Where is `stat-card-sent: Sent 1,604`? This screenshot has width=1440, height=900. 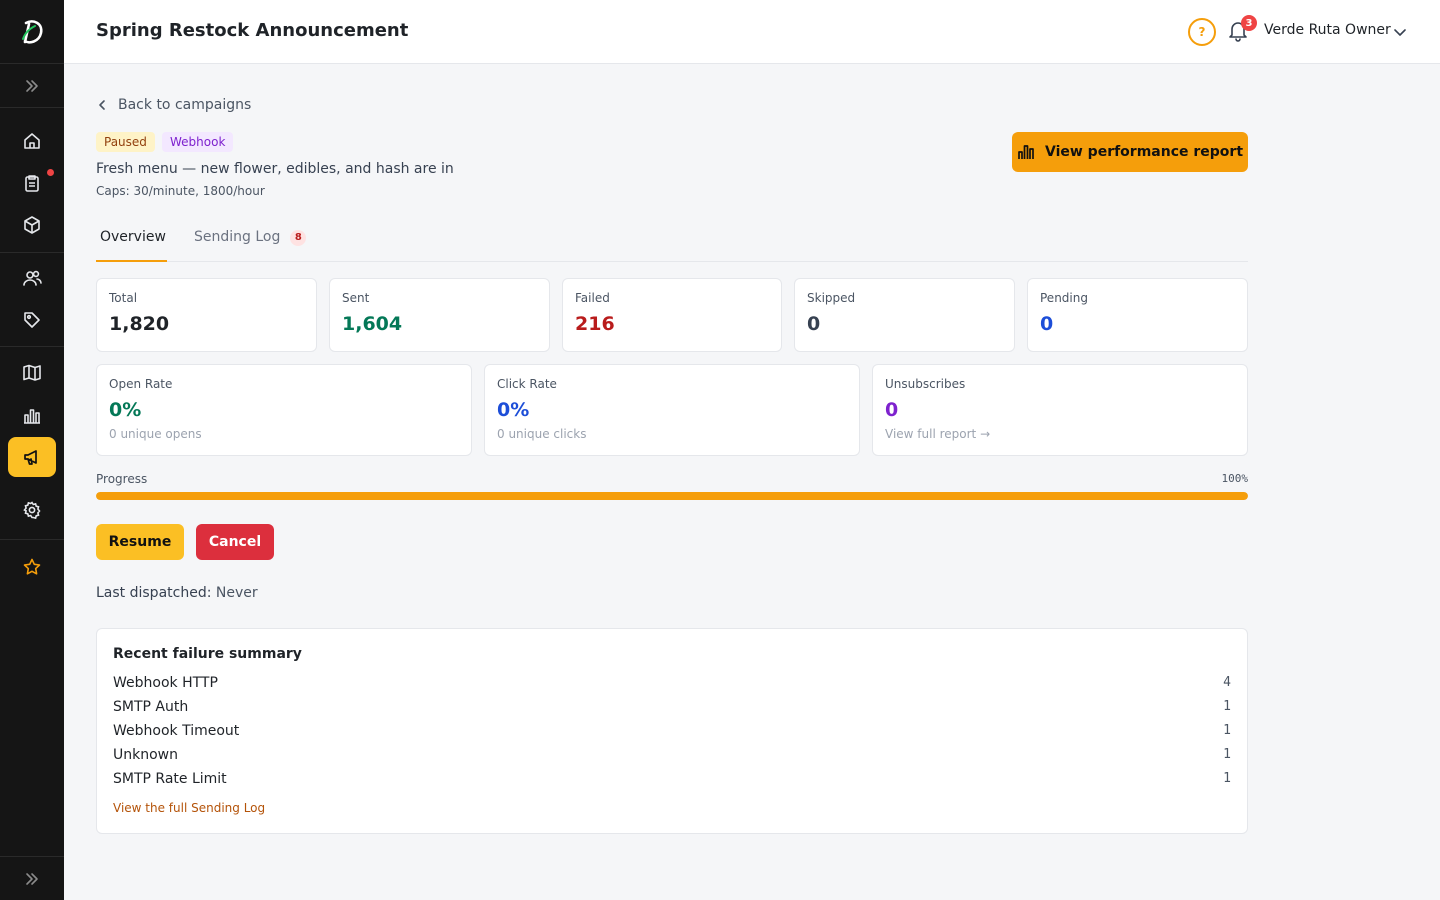 stat-card-sent: Sent 1,604 is located at coordinates (439, 315).